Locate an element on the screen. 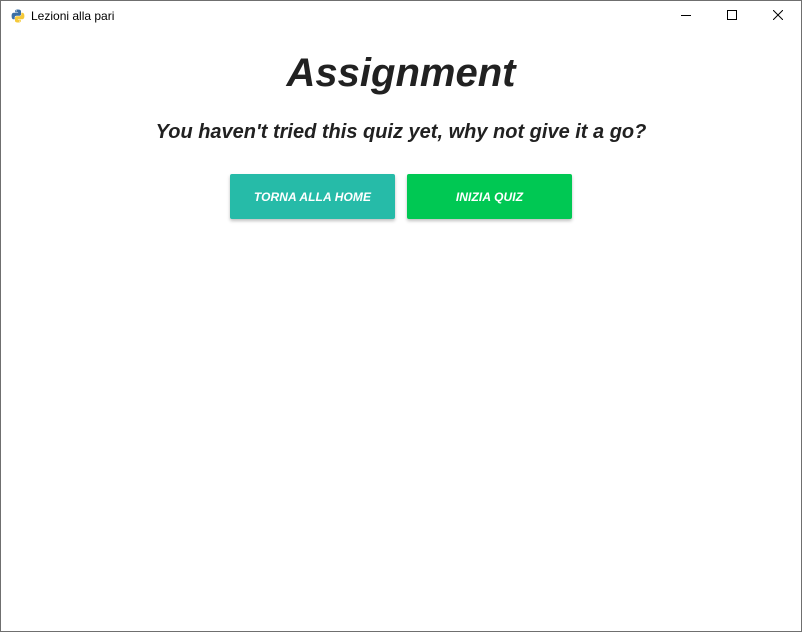 The height and width of the screenshot is (632, 802). title-bar: Lezioni alla pari is located at coordinates (401, 16).